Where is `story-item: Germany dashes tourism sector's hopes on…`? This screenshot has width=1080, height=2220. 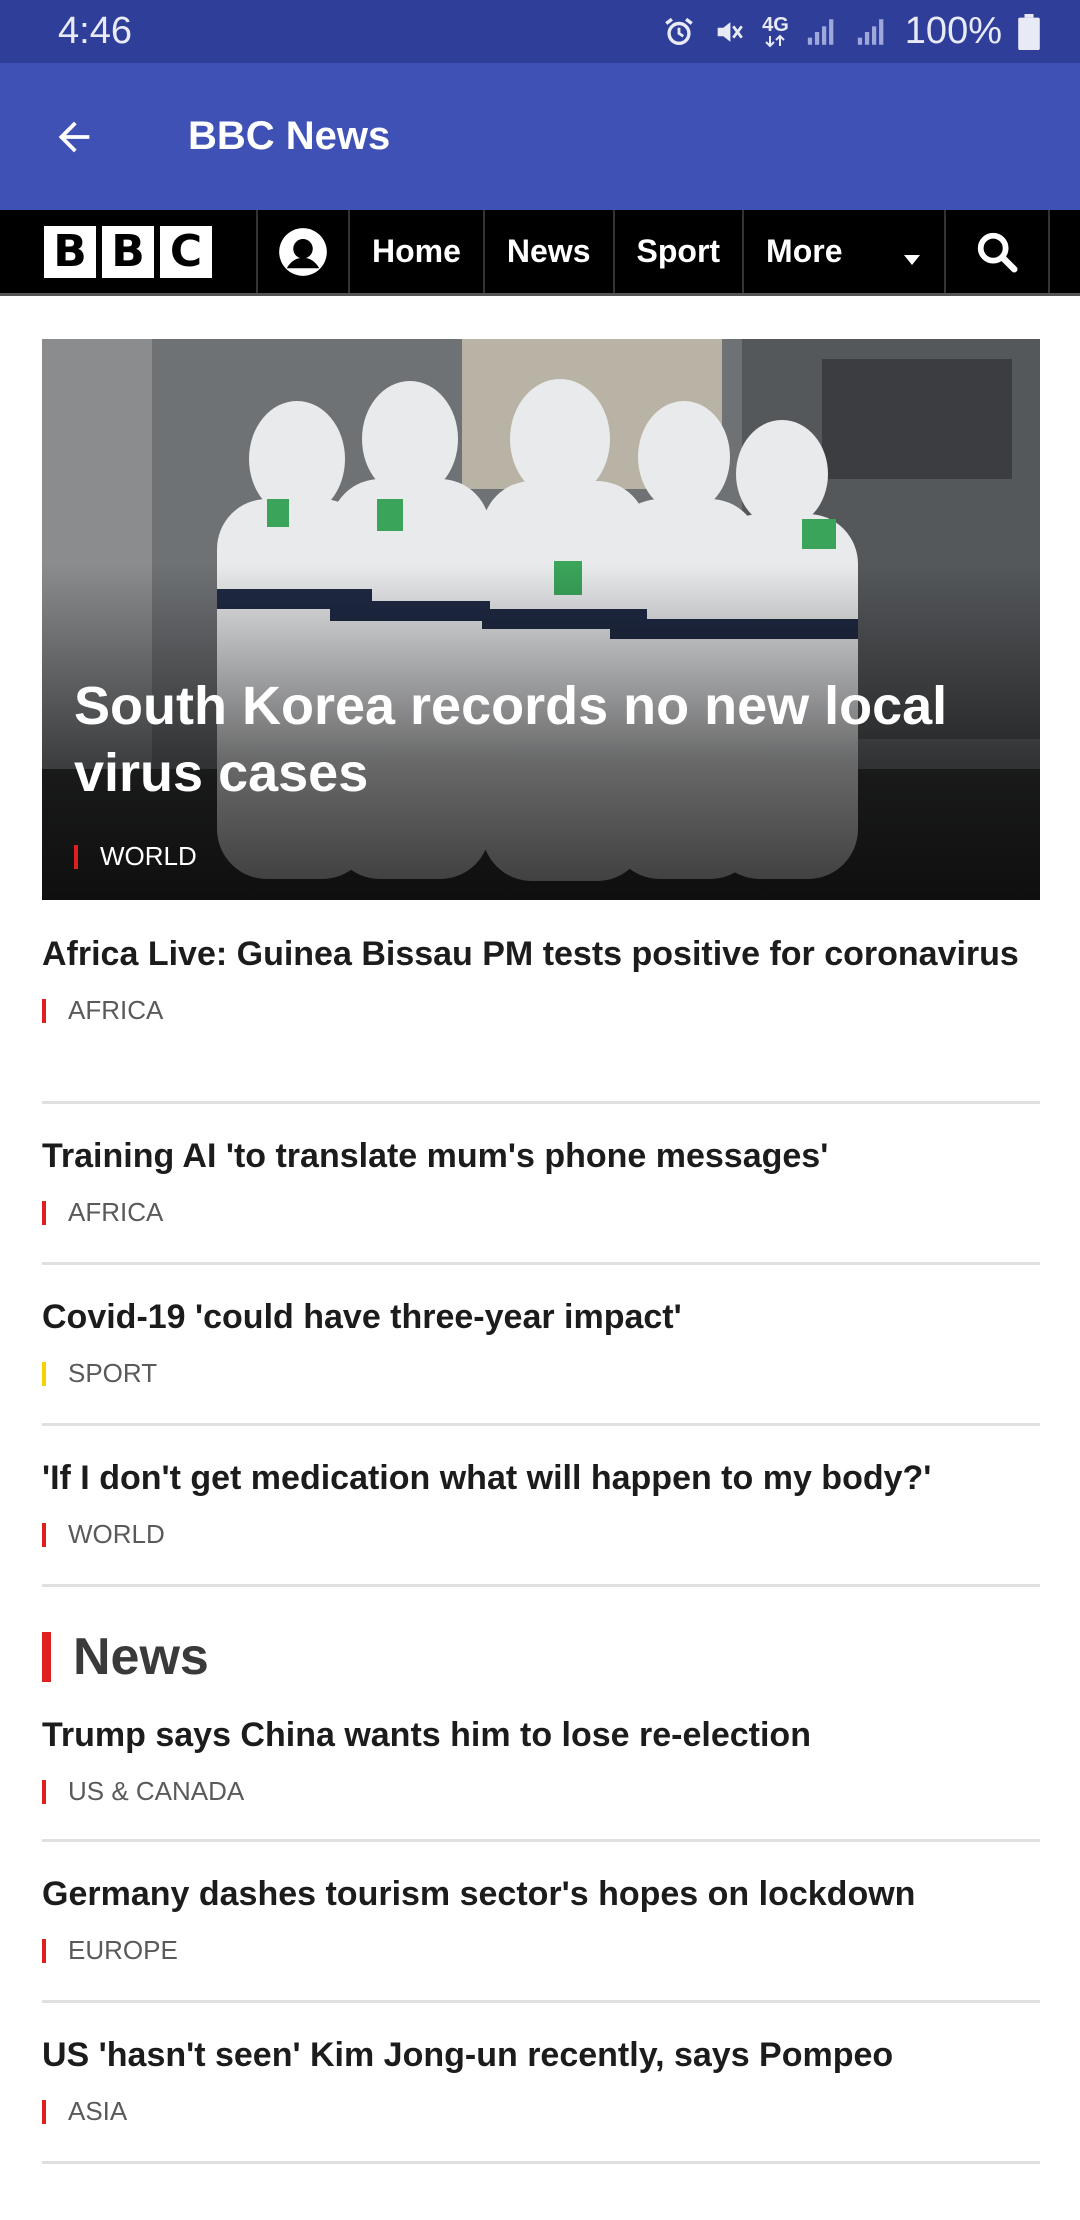
story-item: Germany dashes tourism sector's hopes on… is located at coordinates (541, 1922).